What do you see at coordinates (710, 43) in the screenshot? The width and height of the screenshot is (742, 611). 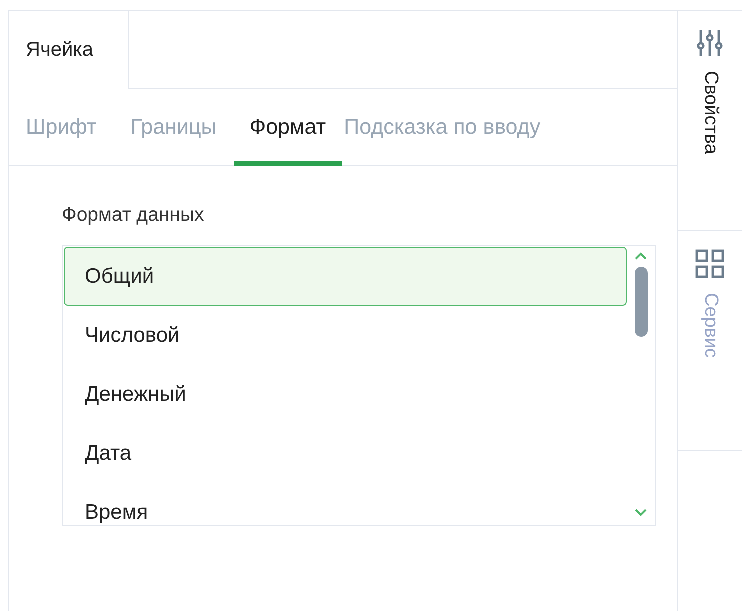 I see `sliders-icon` at bounding box center [710, 43].